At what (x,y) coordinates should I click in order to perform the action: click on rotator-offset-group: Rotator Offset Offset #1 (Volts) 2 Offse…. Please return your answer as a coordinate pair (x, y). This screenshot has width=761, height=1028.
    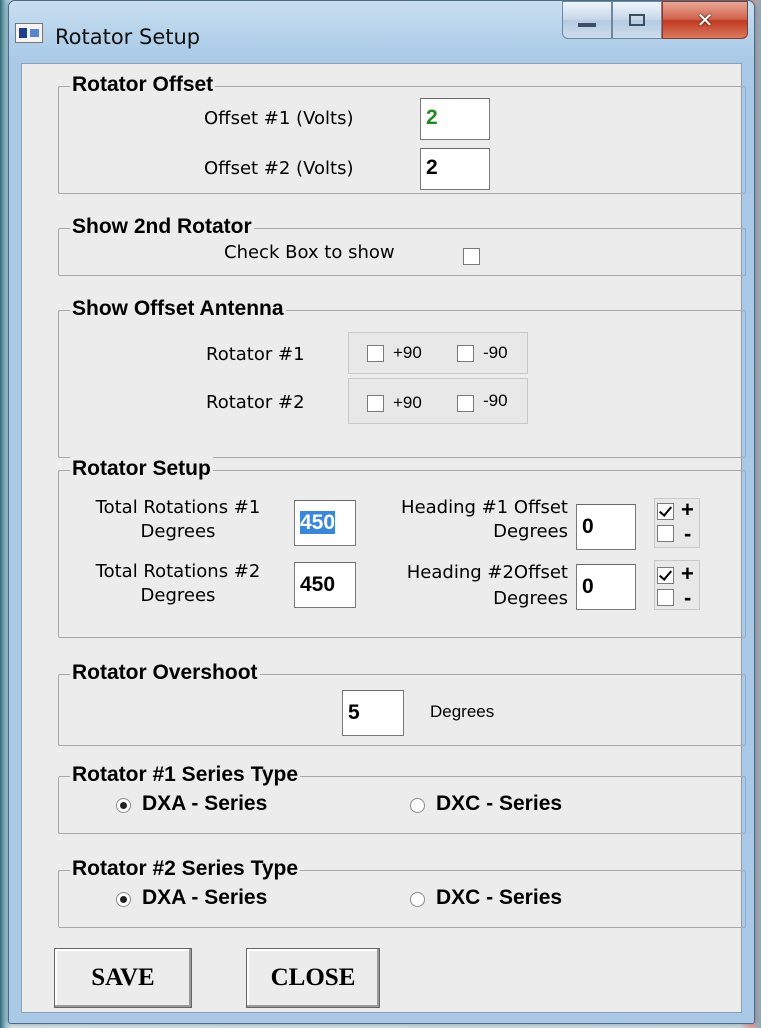
    Looking at the image, I should click on (402, 133).